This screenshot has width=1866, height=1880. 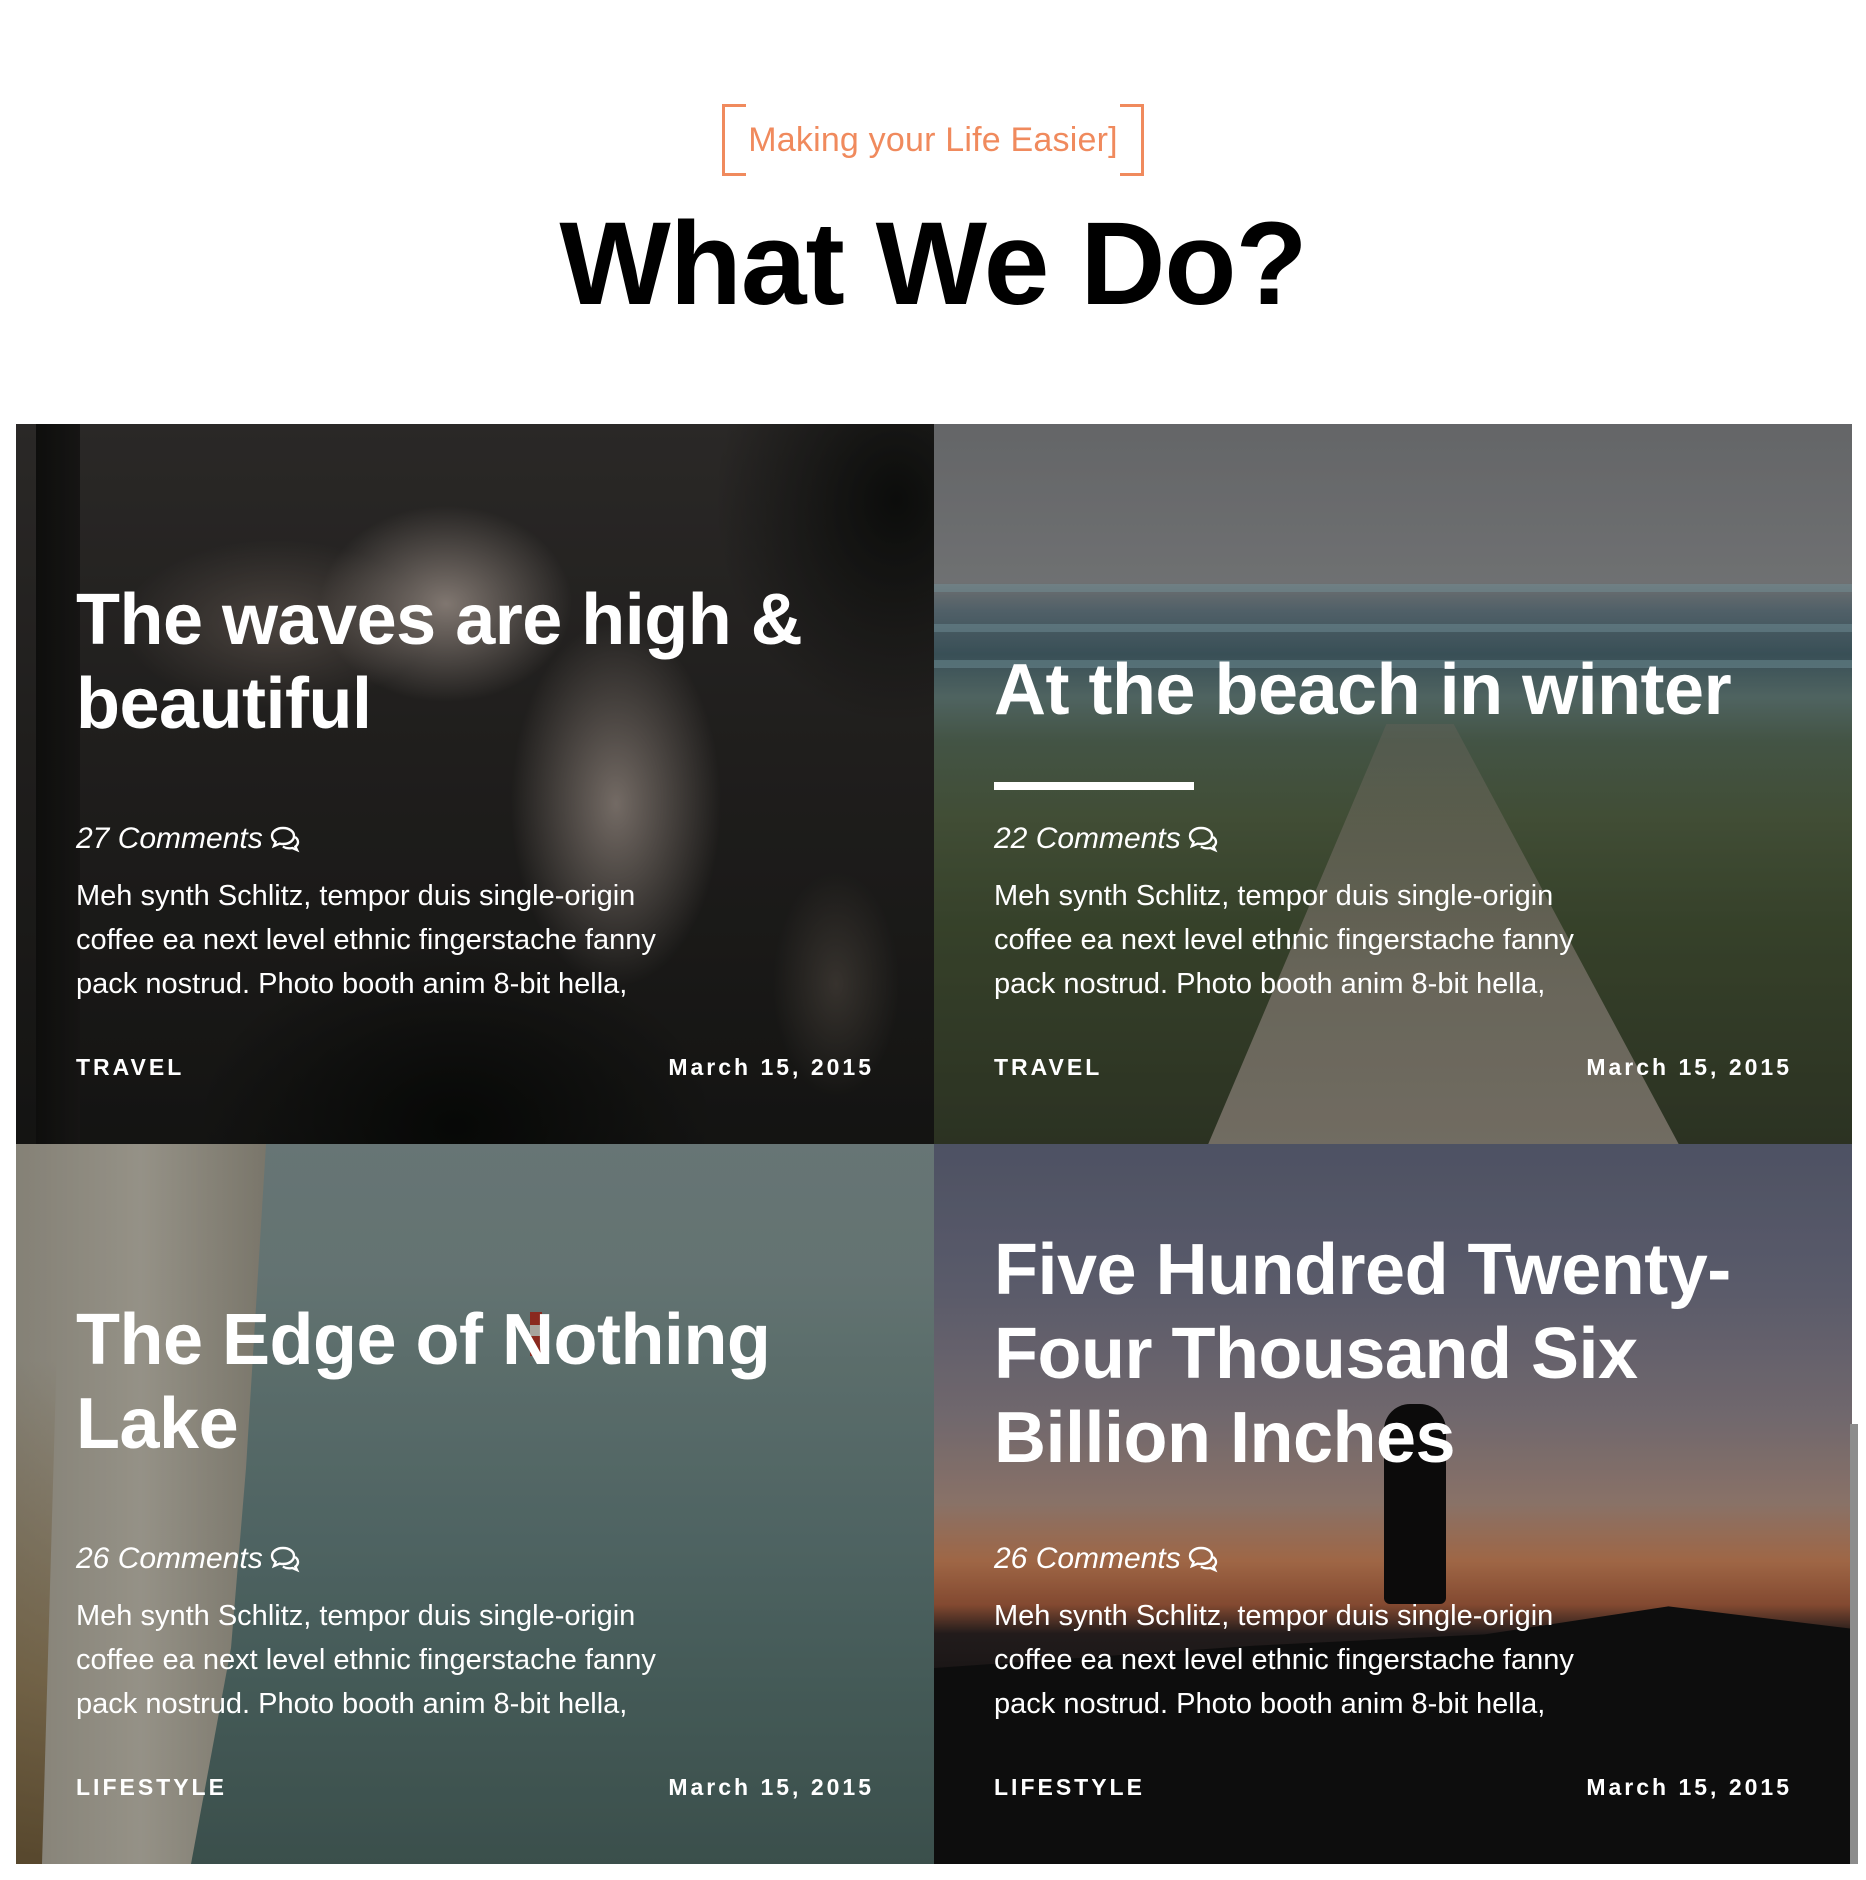 I want to click on post-title: The Edge of Nothing Lake, so click(x=475, y=1382).